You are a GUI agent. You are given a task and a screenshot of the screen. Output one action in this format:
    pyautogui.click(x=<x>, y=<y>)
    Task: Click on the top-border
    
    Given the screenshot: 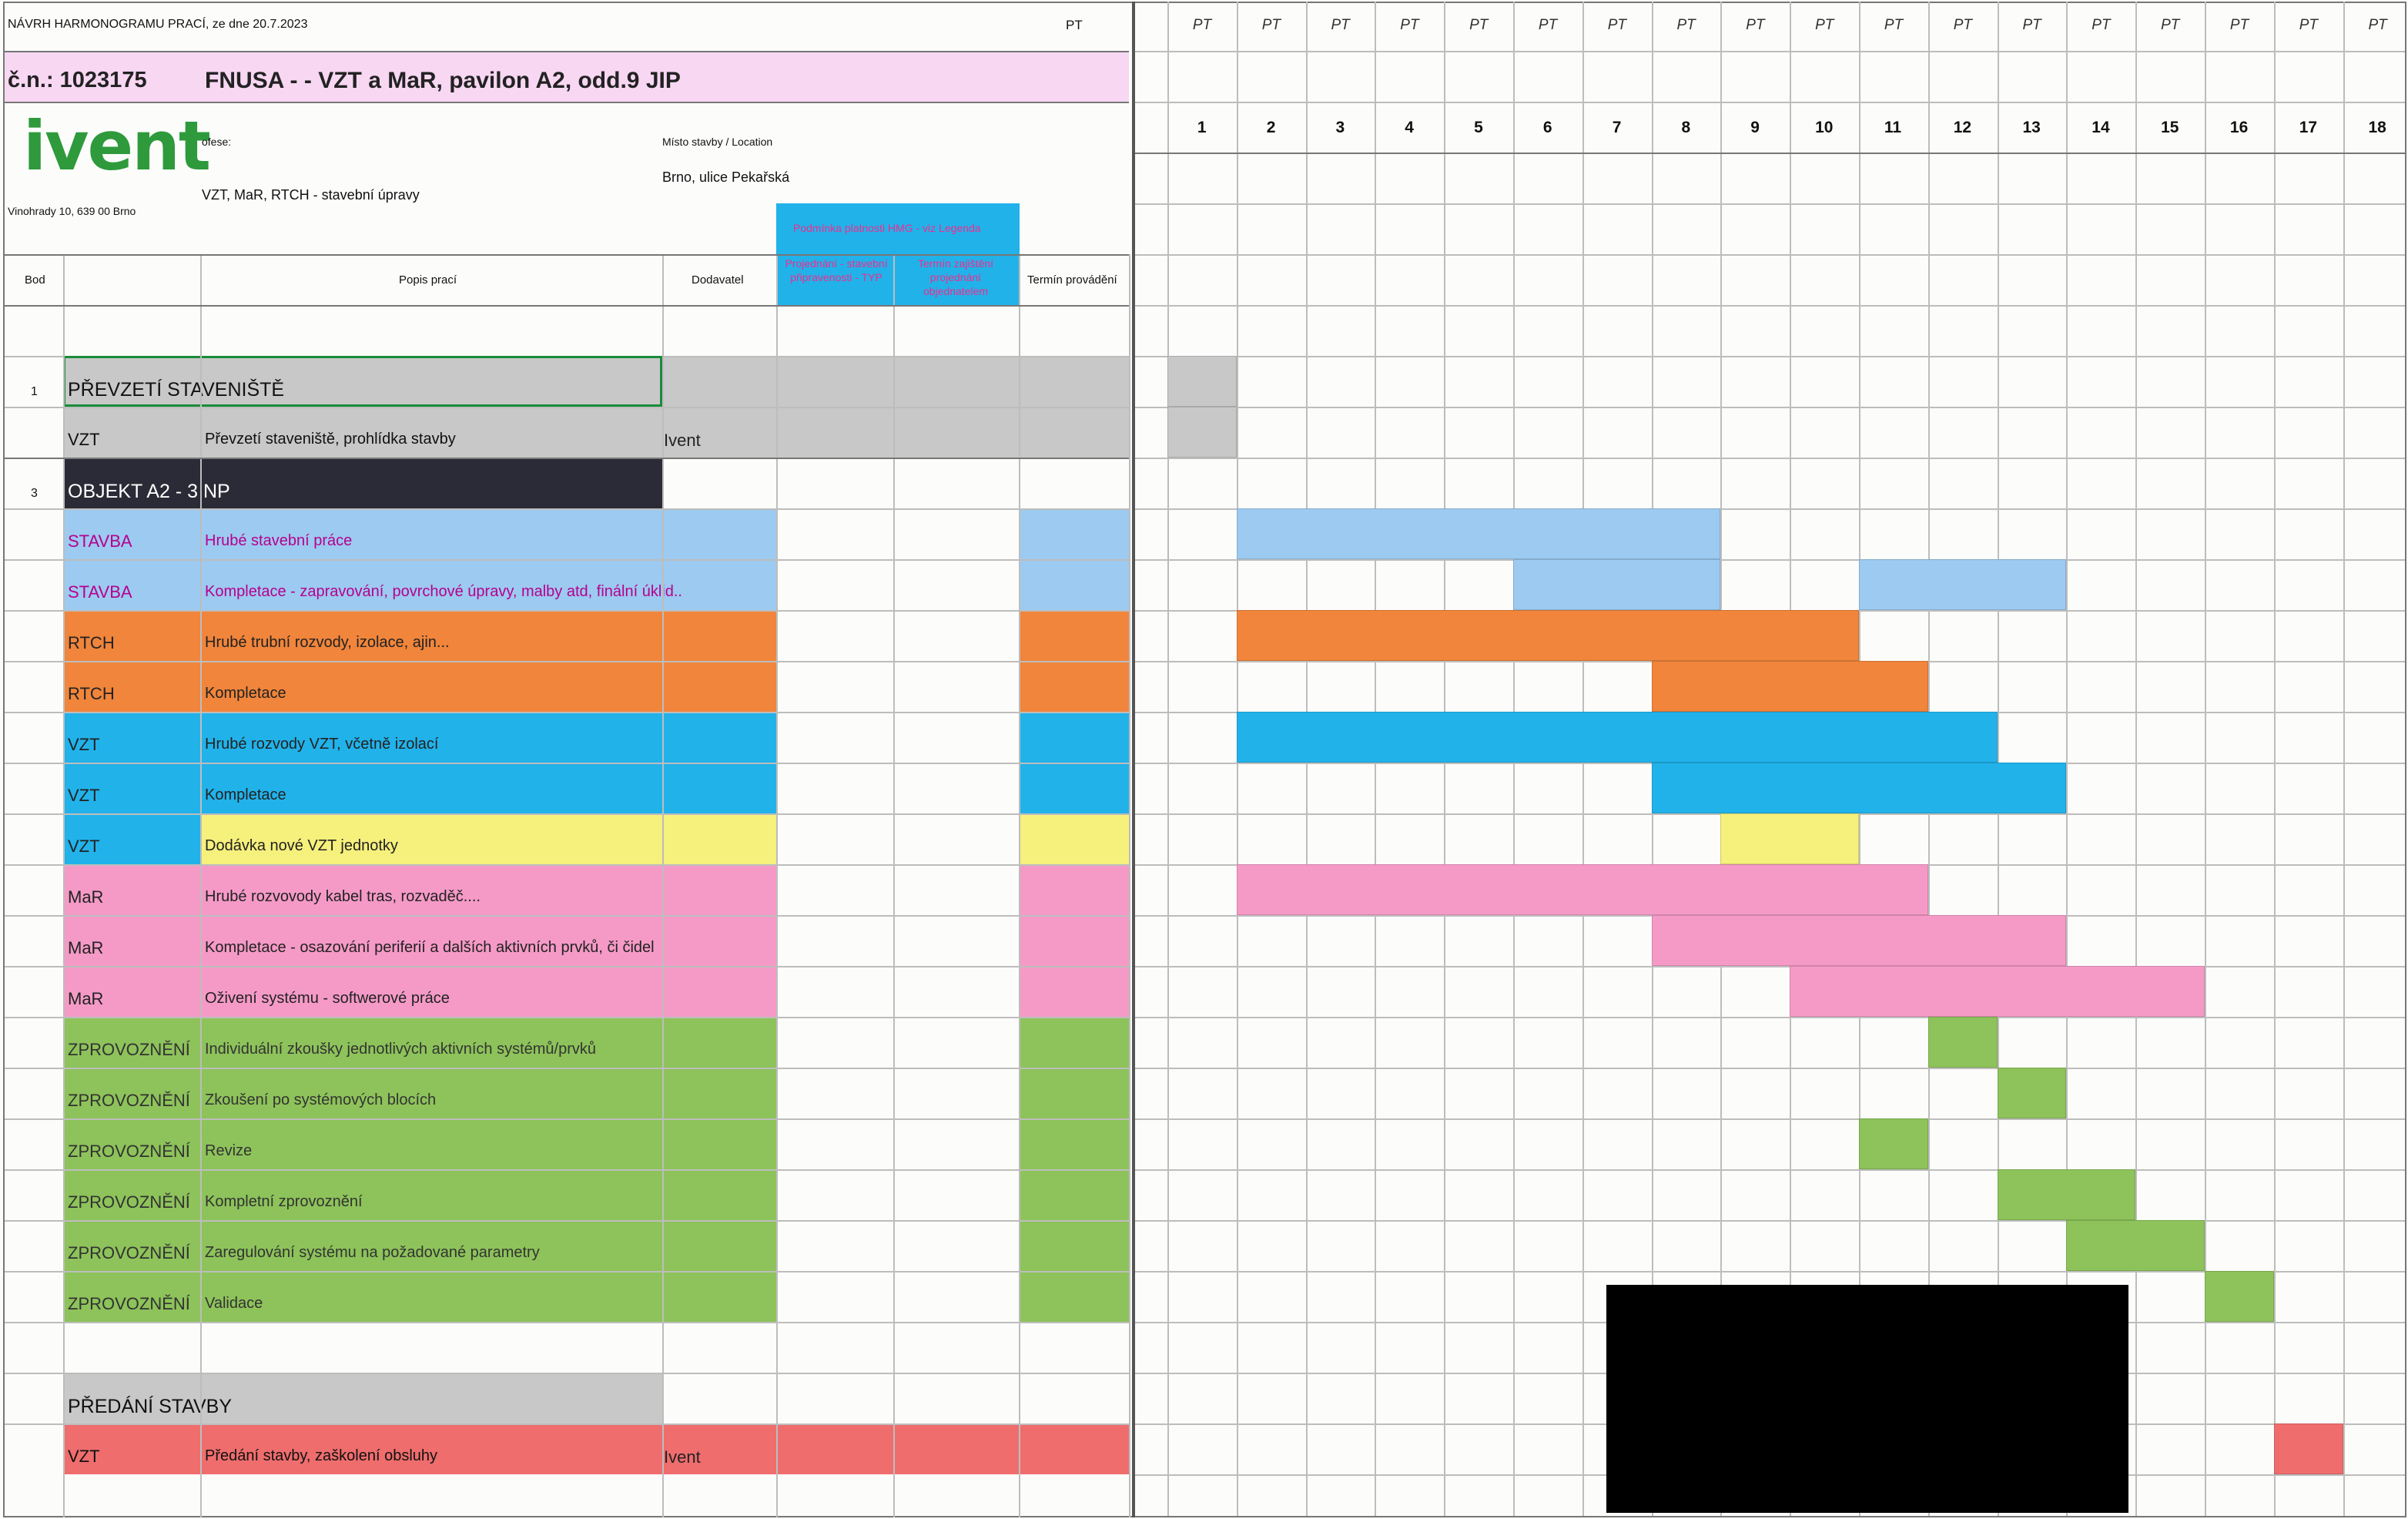 What is the action you would take?
    pyautogui.click(x=1204, y=2)
    